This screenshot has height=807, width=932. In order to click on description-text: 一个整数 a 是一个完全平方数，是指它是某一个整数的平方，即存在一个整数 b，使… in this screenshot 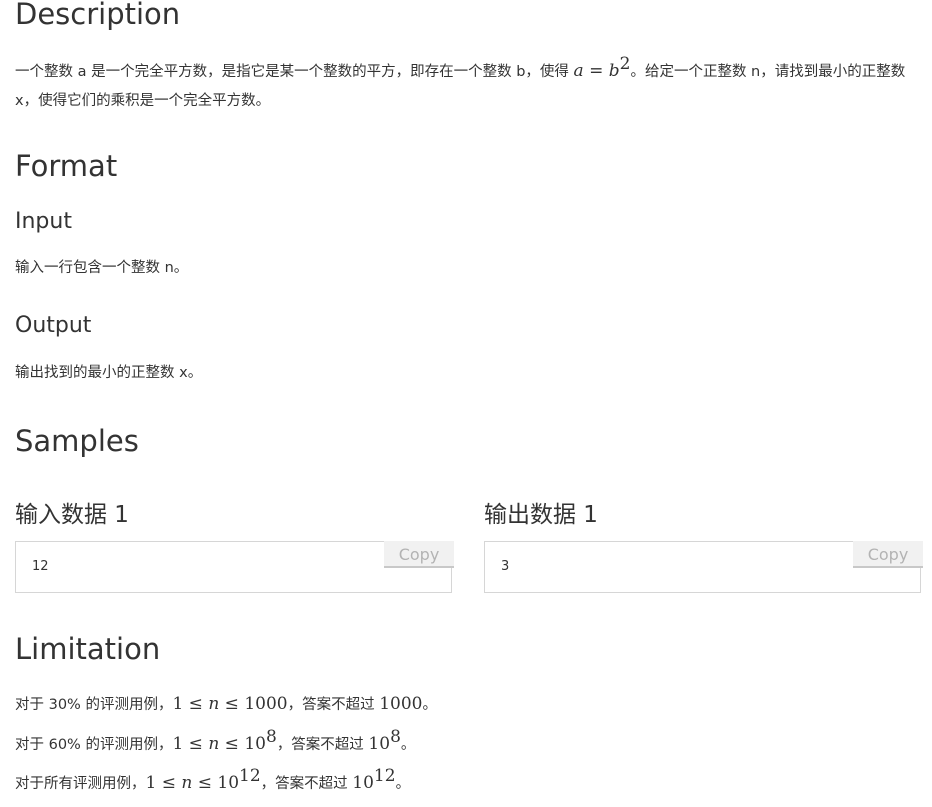, I will do `click(468, 85)`.